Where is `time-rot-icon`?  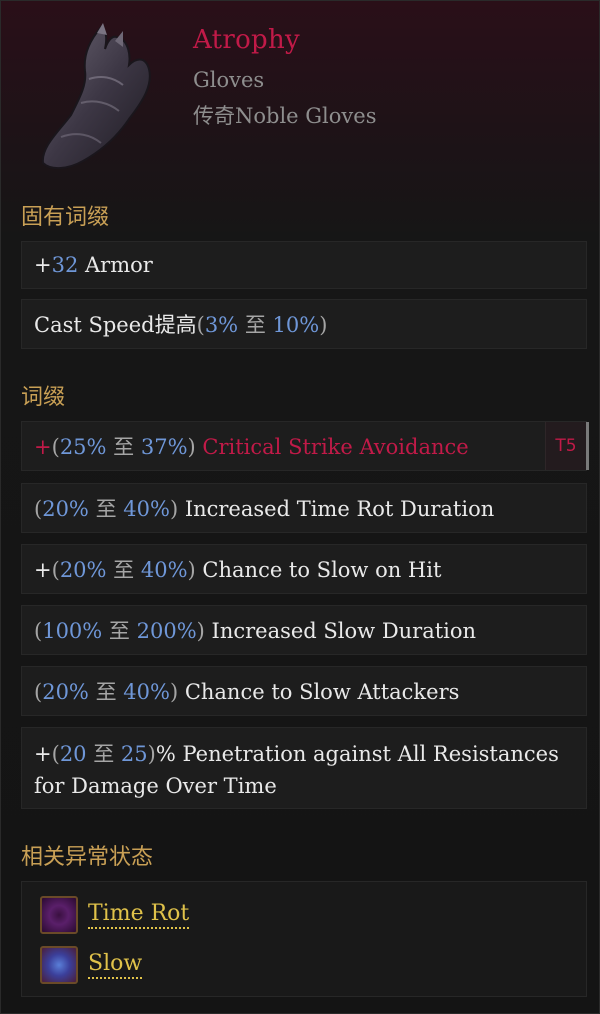
time-rot-icon is located at coordinates (59, 915).